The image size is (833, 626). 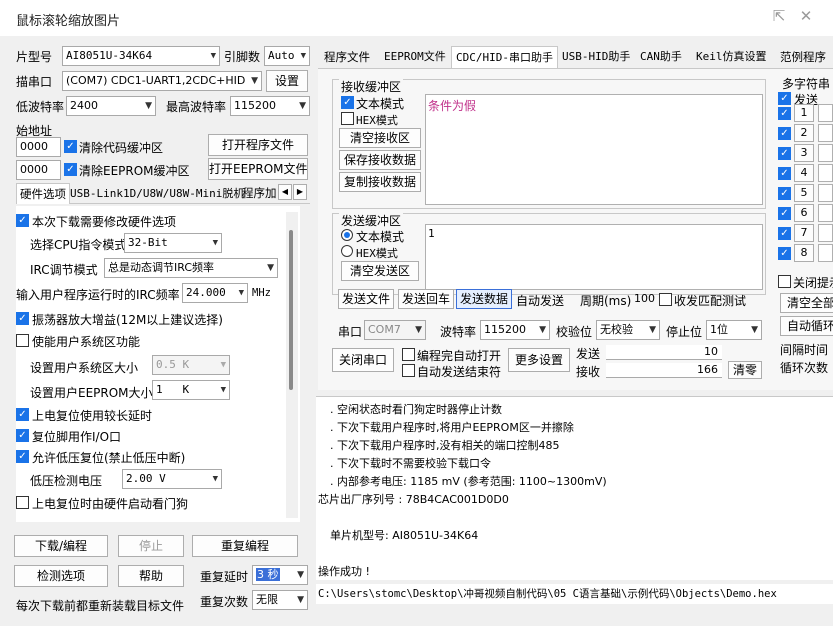 I want to click on tab-hardware-options: 硬件选项, so click(x=43, y=193).